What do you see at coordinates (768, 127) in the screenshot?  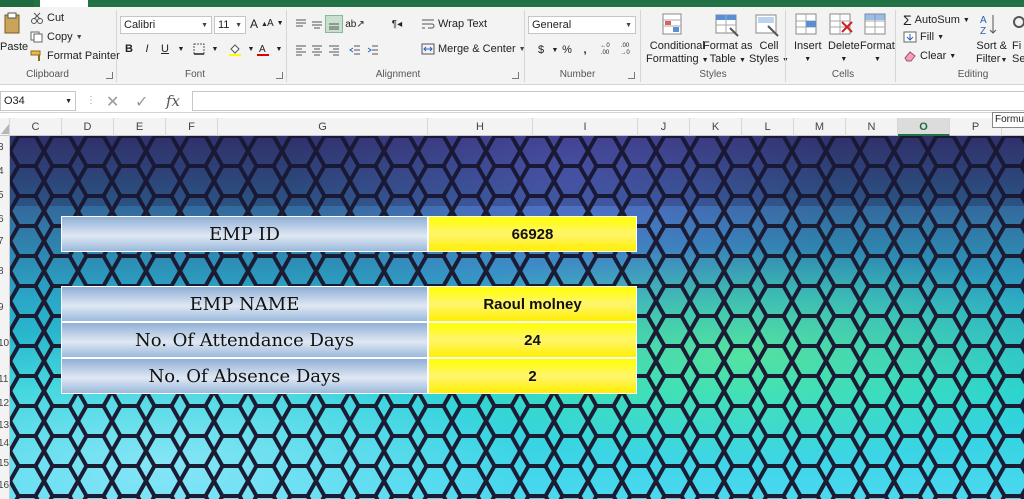 I see `column-header-l: L` at bounding box center [768, 127].